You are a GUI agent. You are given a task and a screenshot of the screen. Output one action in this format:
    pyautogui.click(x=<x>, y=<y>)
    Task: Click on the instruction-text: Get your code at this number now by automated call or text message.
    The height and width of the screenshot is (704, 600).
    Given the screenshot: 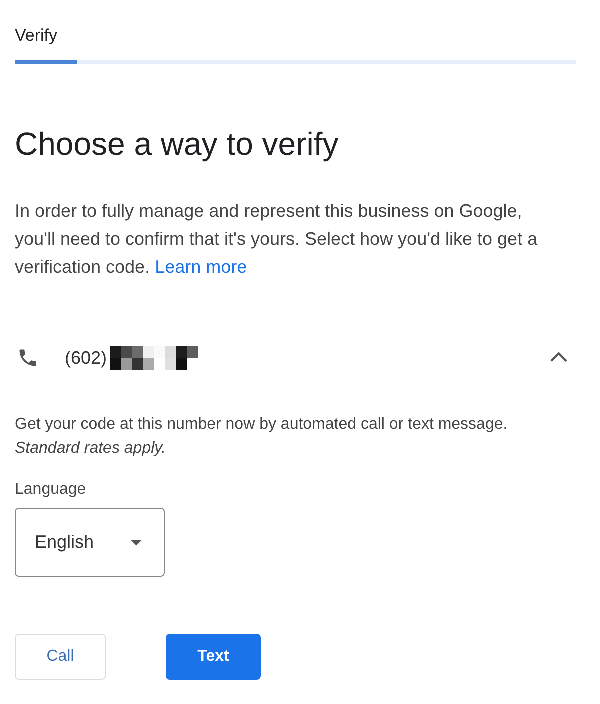 What is the action you would take?
    pyautogui.click(x=262, y=425)
    